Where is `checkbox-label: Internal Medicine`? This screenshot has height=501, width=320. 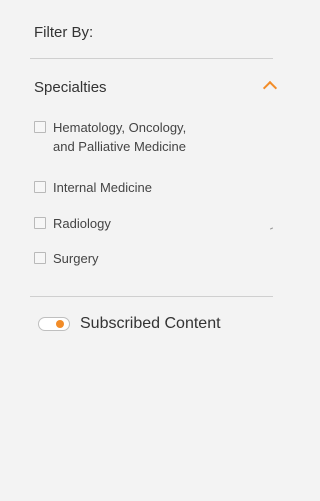 checkbox-label: Internal Medicine is located at coordinates (102, 187).